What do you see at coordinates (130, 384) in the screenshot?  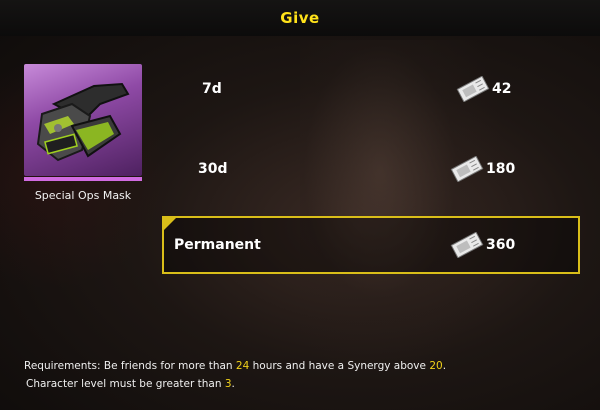 I see `requirements-line-2: Character level must be greater than 3.` at bounding box center [130, 384].